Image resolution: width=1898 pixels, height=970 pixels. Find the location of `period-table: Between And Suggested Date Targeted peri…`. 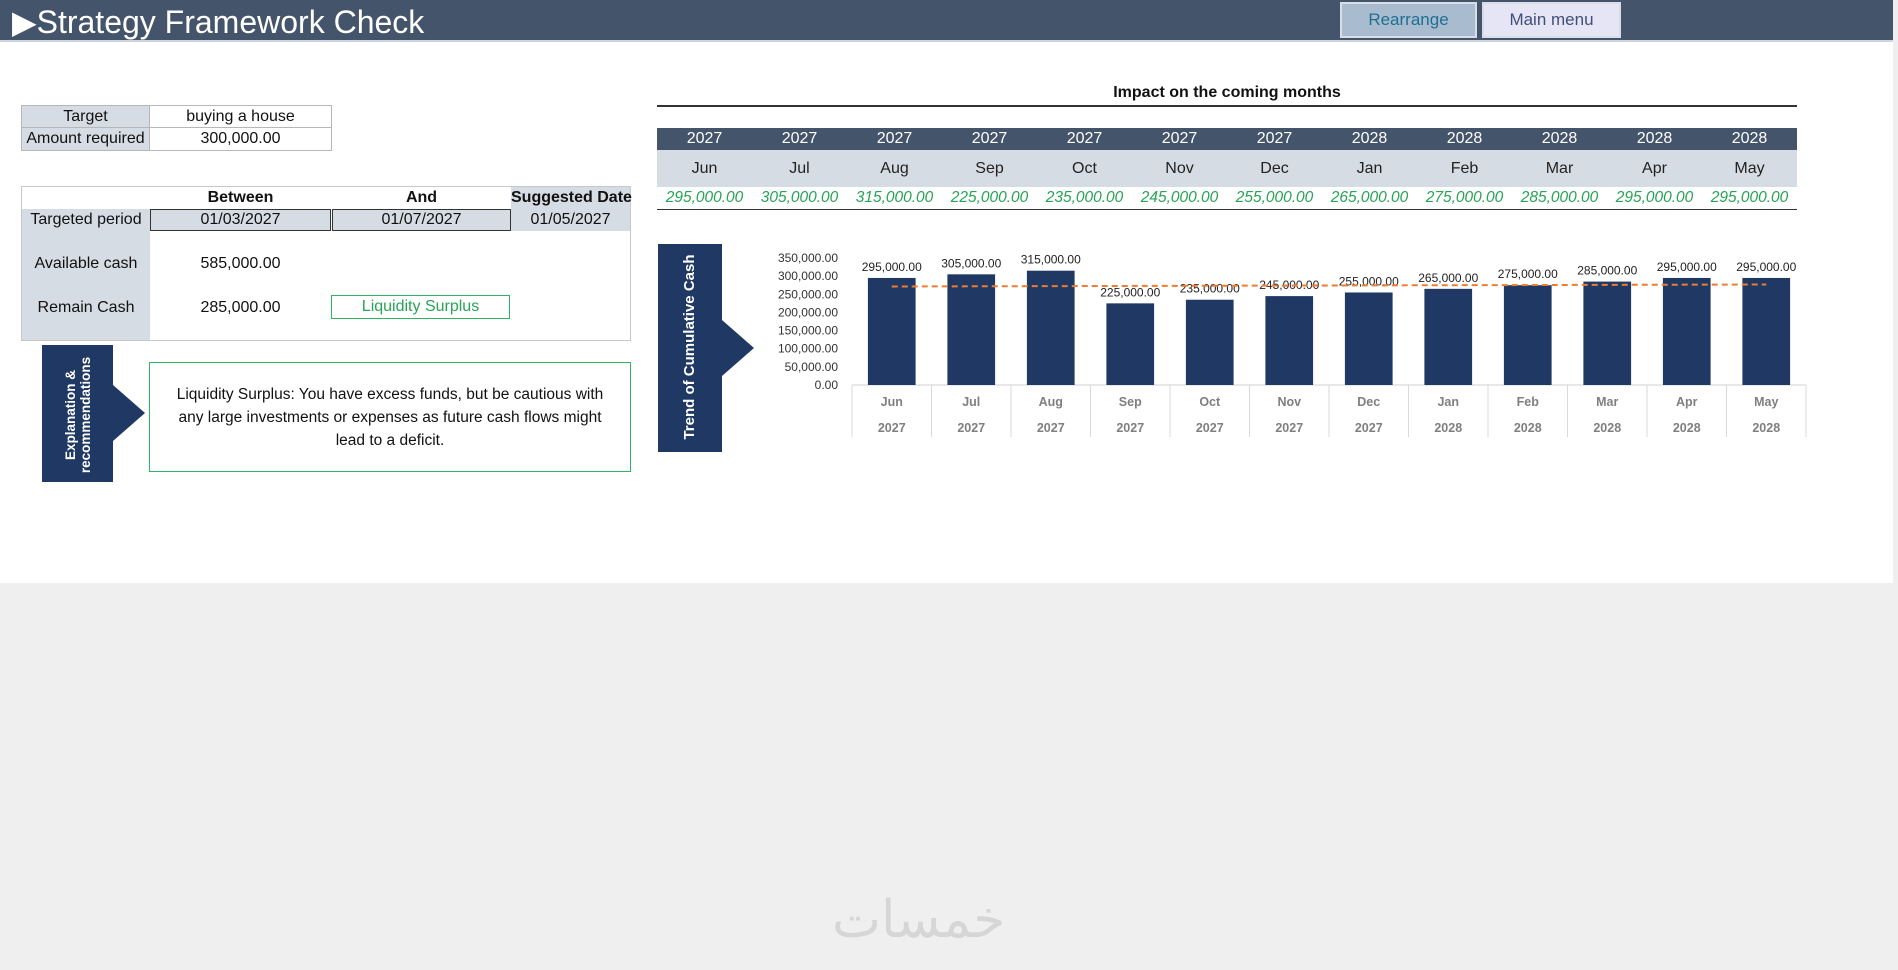

period-table: Between And Suggested Date Targeted peri… is located at coordinates (326, 263).